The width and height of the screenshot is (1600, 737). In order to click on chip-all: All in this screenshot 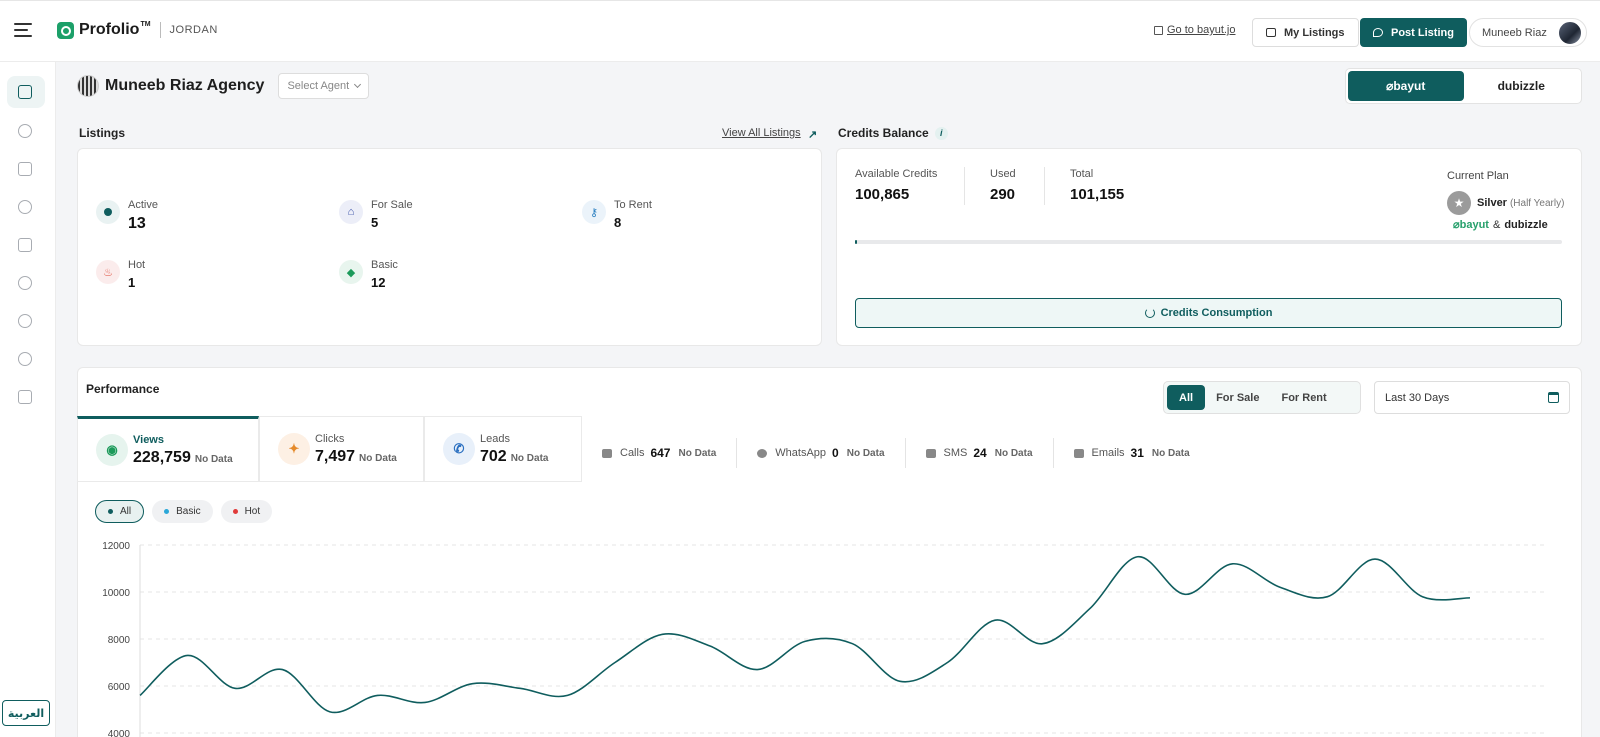, I will do `click(120, 511)`.